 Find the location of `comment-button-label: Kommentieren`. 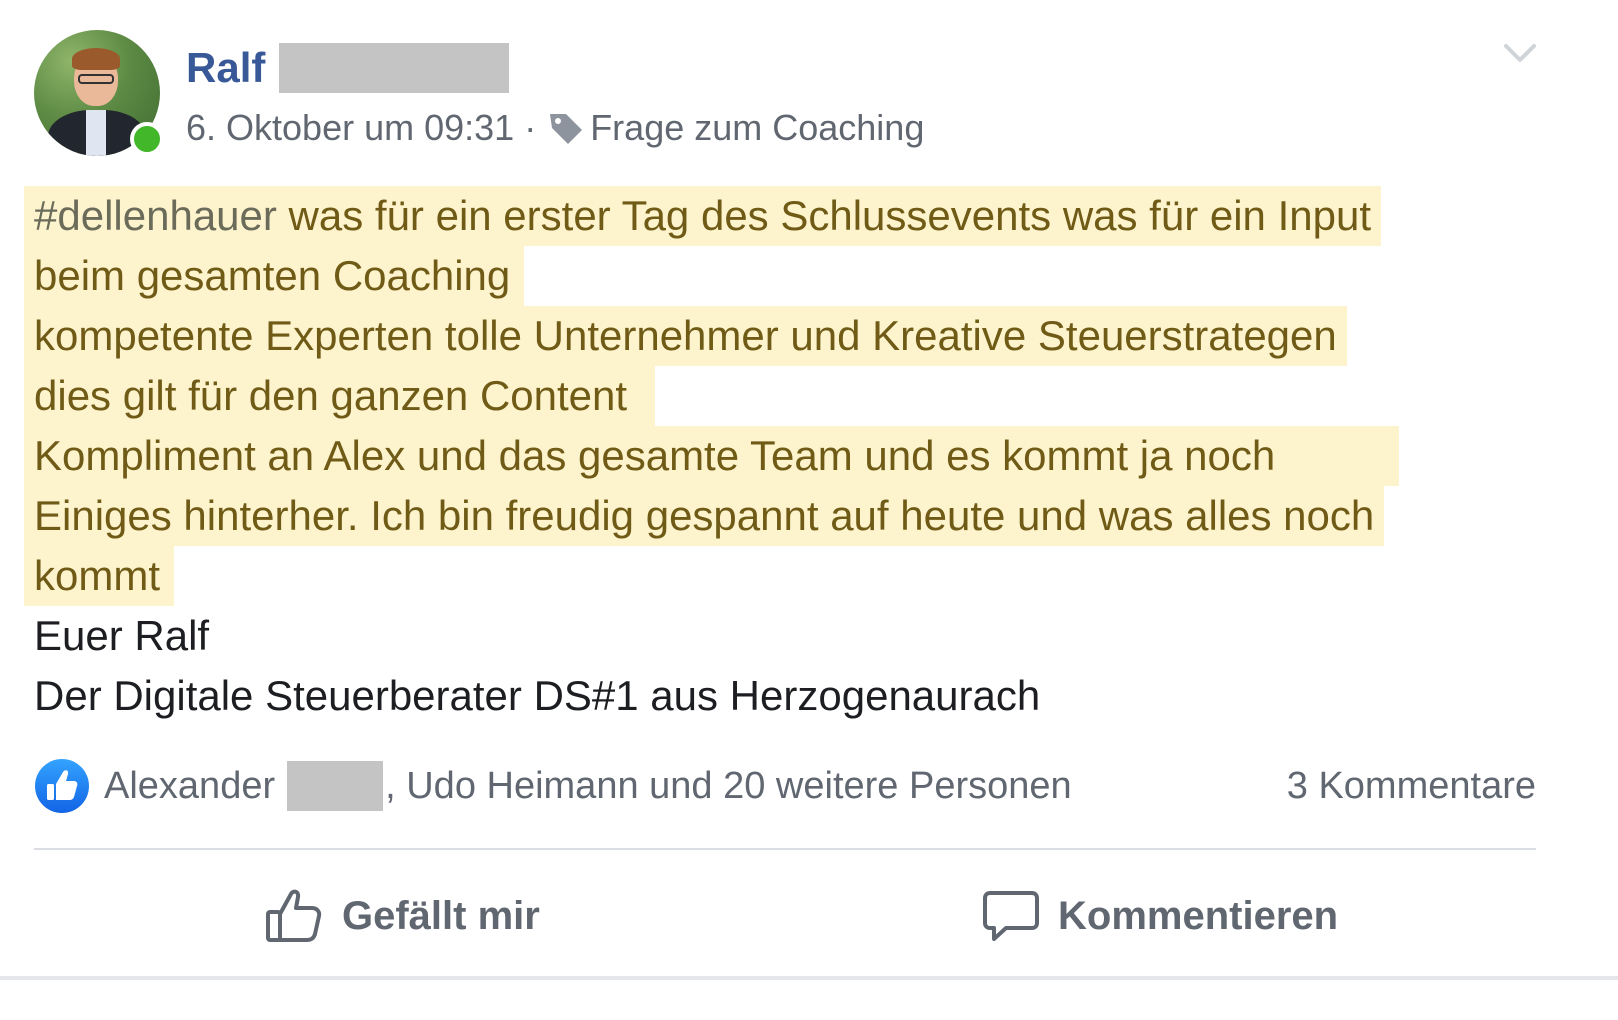

comment-button-label: Kommentieren is located at coordinates (1198, 915).